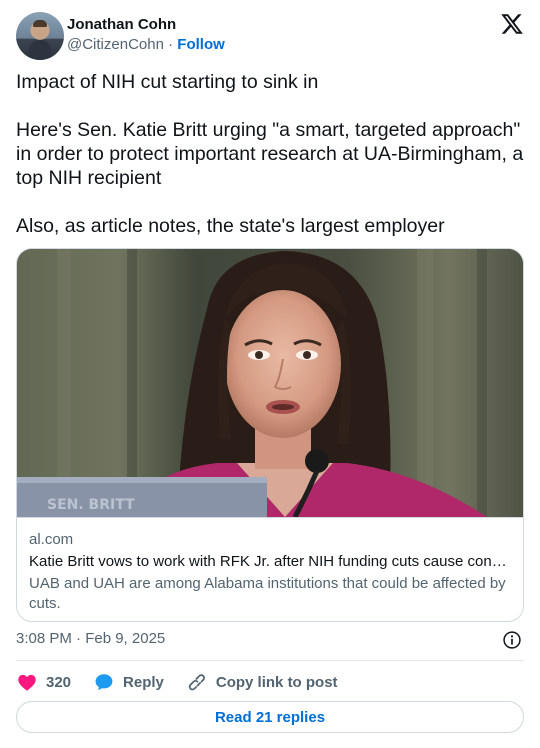 This screenshot has width=540, height=748. Describe the element at coordinates (27, 682) in the screenshot. I see `heart-icon` at that location.